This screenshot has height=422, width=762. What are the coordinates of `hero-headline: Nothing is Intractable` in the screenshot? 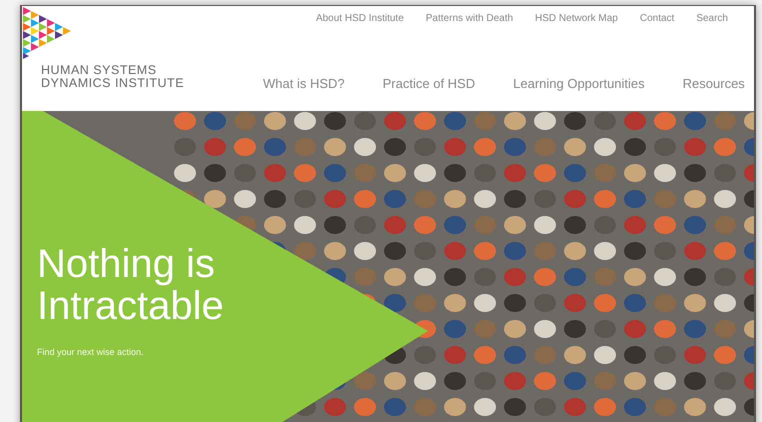 It's located at (131, 285).